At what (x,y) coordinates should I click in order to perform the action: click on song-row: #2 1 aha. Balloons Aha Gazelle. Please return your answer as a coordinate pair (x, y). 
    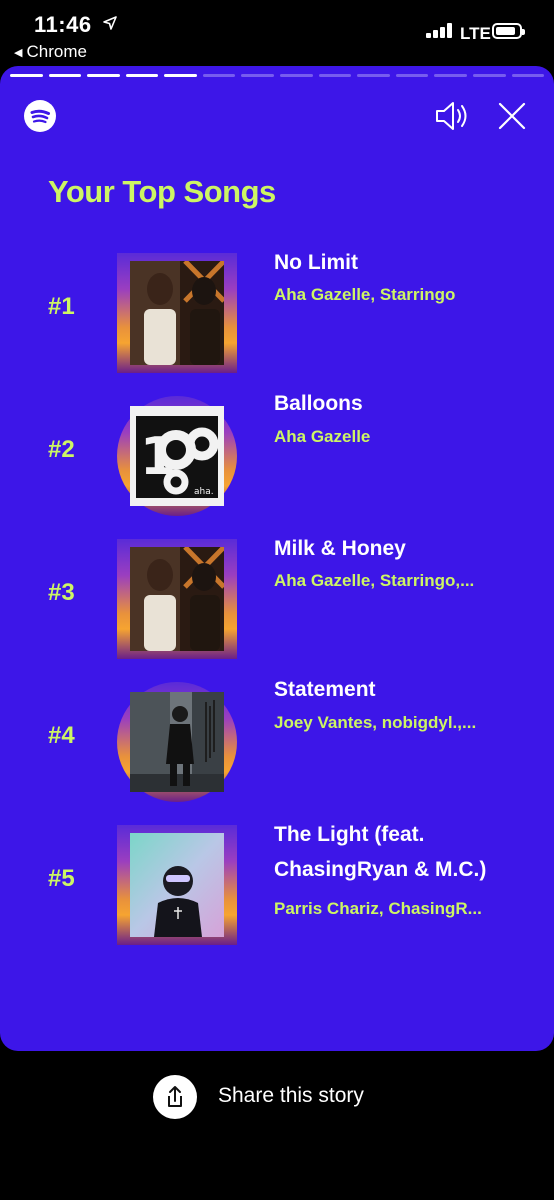
    Looking at the image, I should click on (277, 454).